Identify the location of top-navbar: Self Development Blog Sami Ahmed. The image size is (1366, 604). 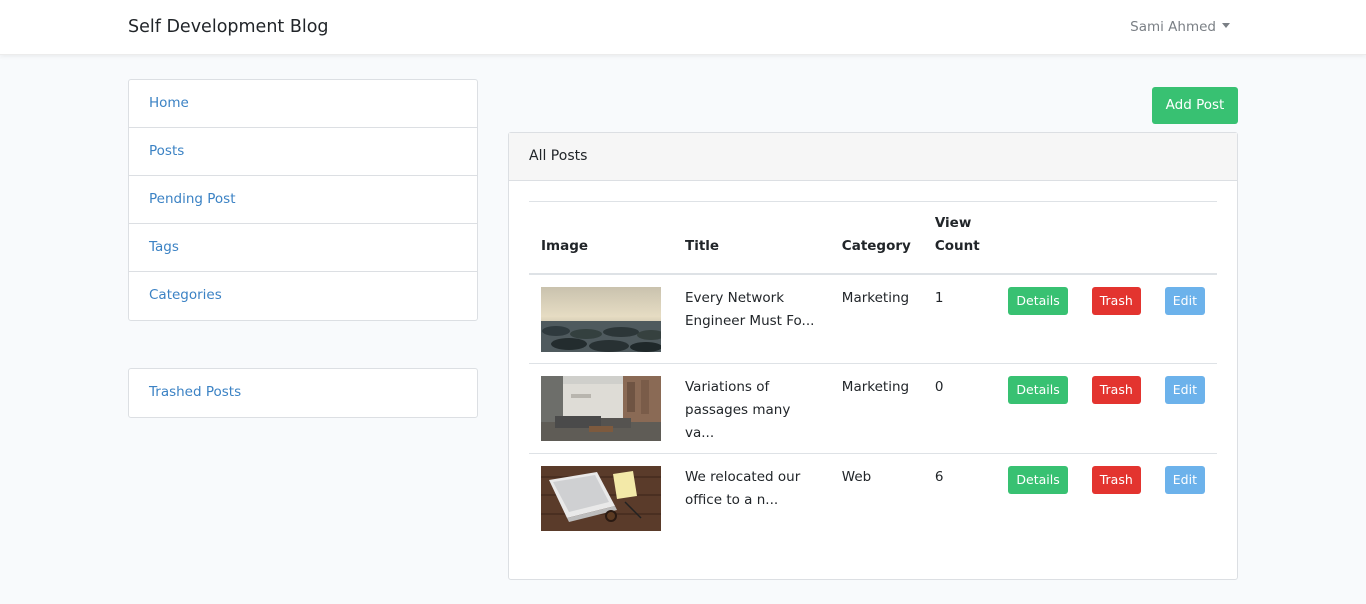
(683, 27).